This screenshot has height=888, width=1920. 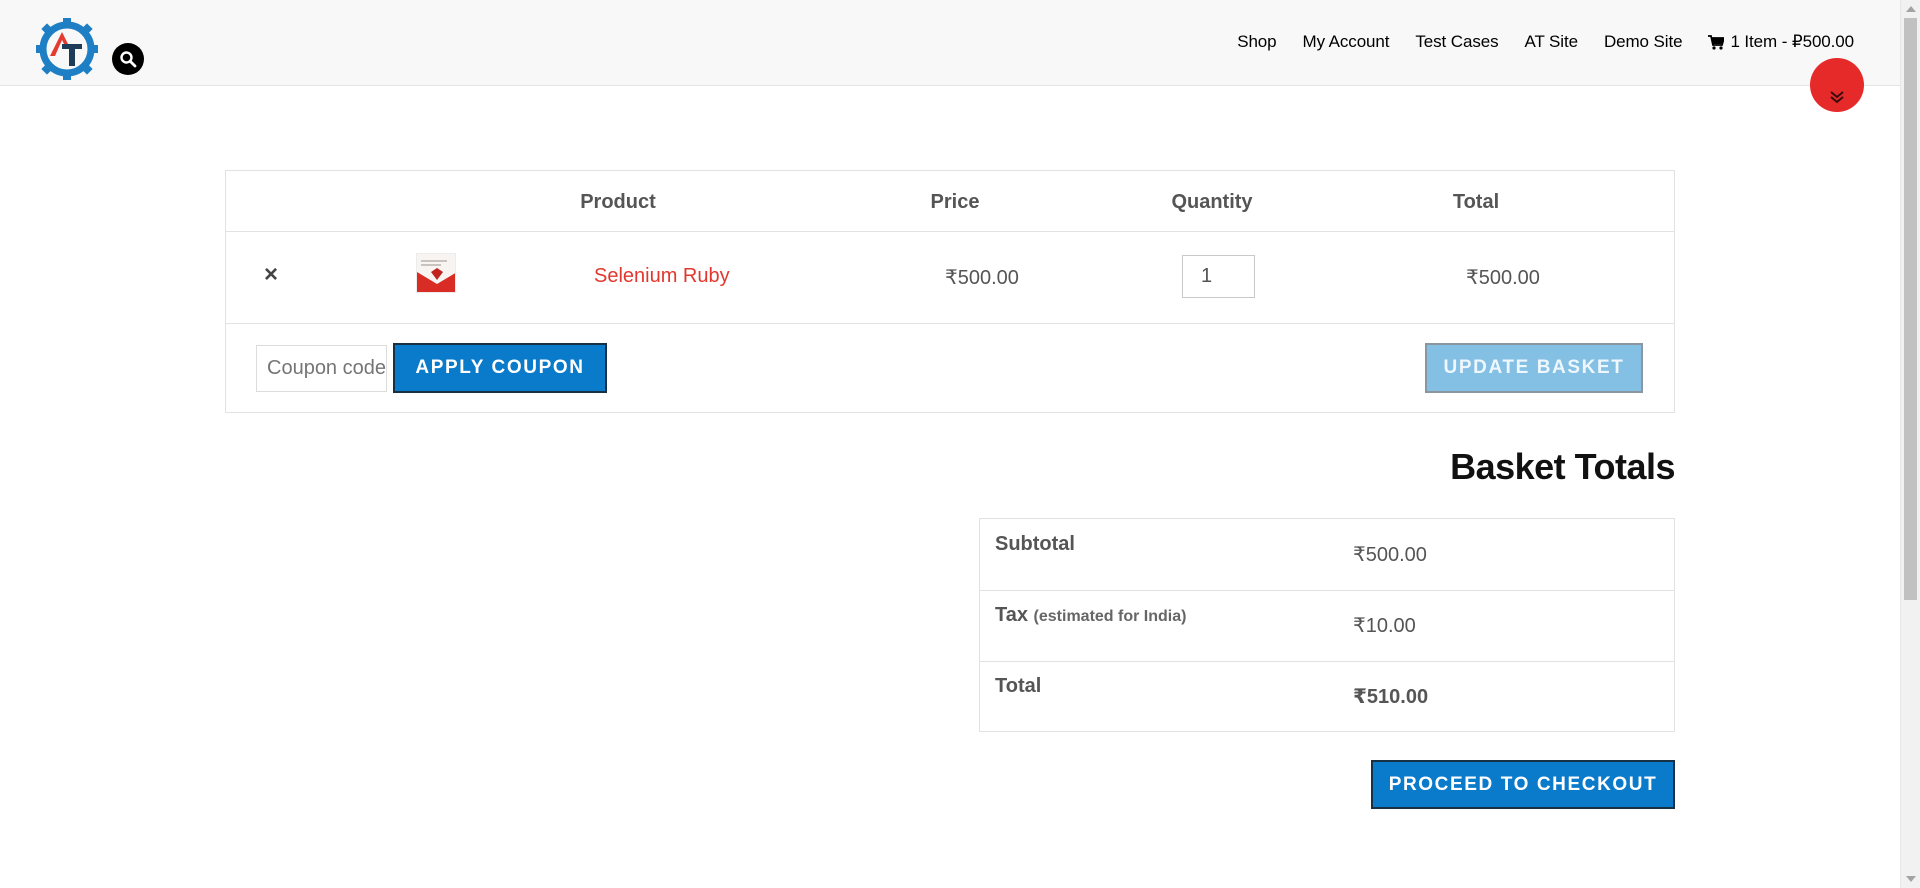 I want to click on scrollbar-thumb, so click(x=1910, y=309).